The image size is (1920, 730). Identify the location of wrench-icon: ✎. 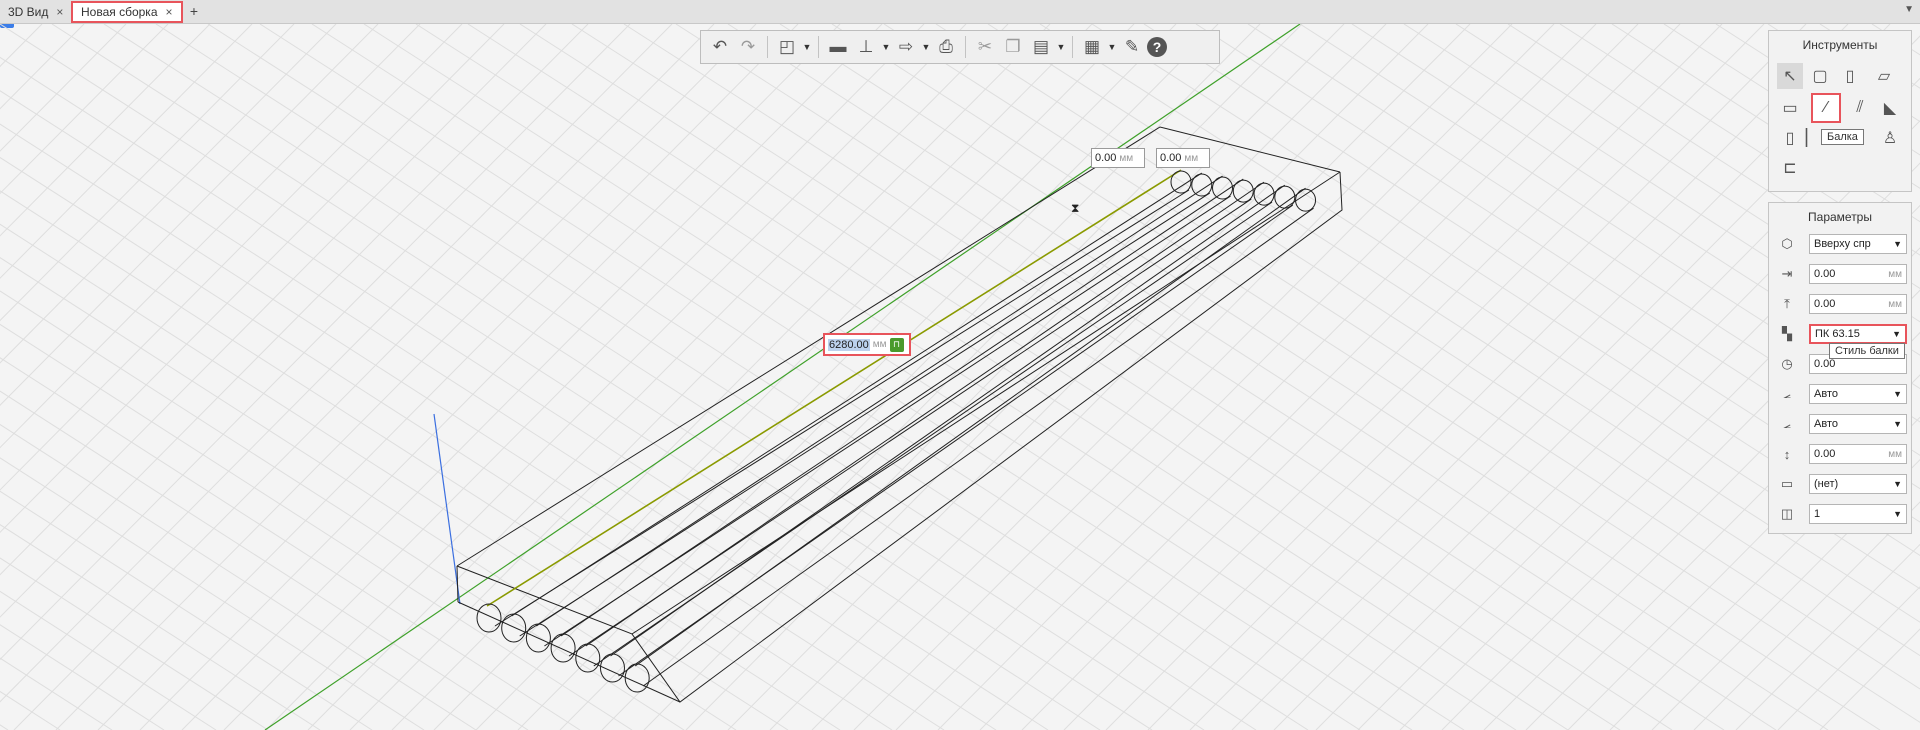
(1132, 47).